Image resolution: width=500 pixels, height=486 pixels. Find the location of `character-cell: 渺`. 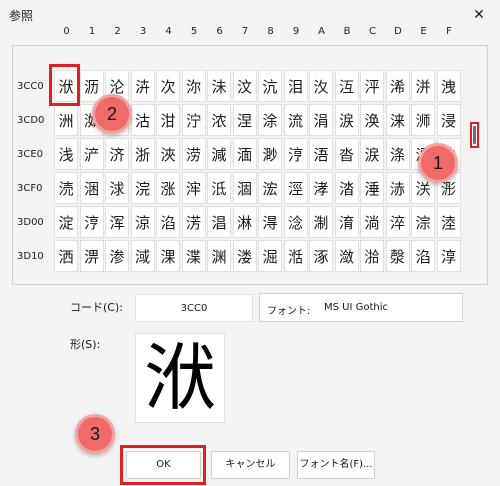

character-cell: 渺 is located at coordinates (270, 154).